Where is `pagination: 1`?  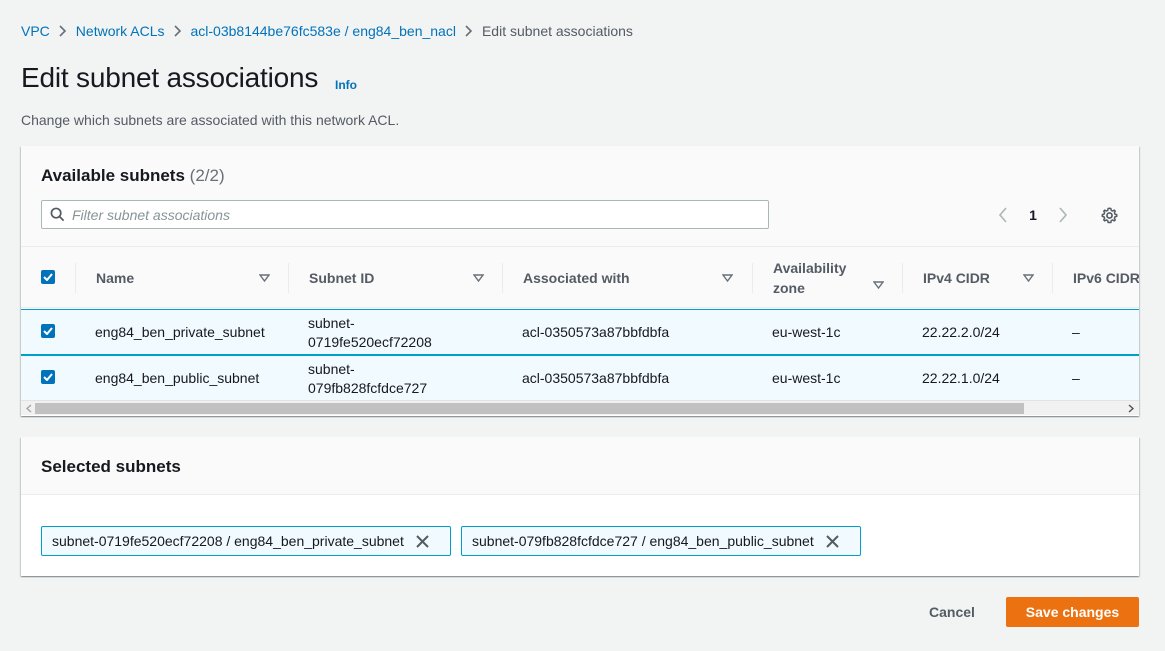 pagination: 1 is located at coordinates (1033, 215).